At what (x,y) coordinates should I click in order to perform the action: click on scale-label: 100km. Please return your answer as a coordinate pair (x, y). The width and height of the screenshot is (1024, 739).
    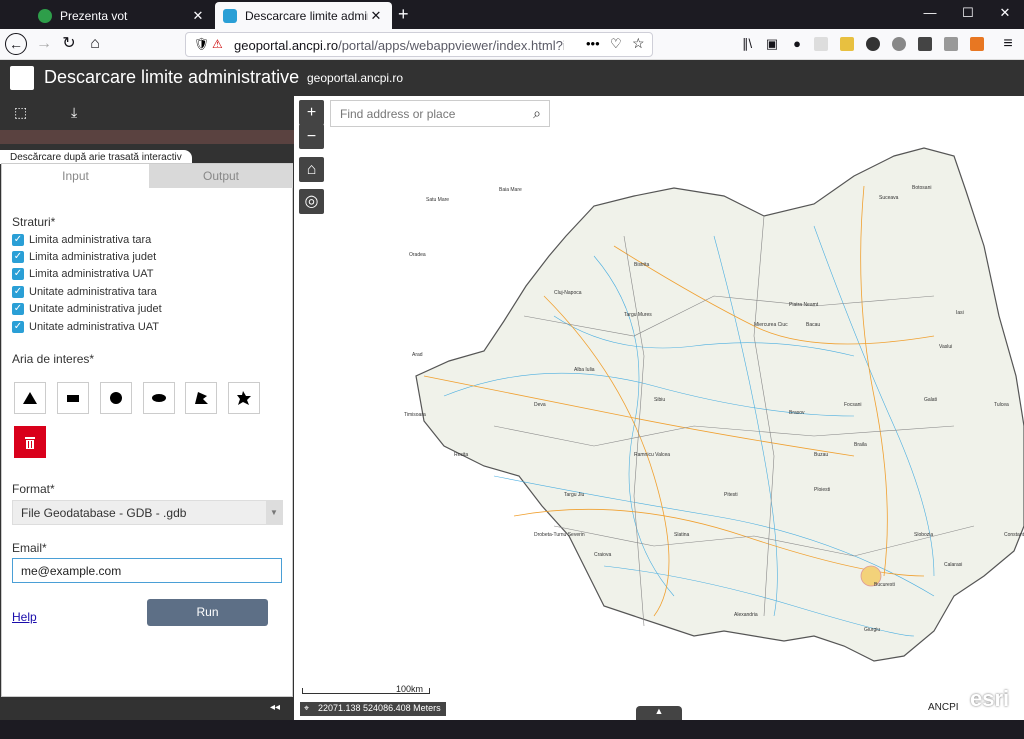
    Looking at the image, I should click on (410, 689).